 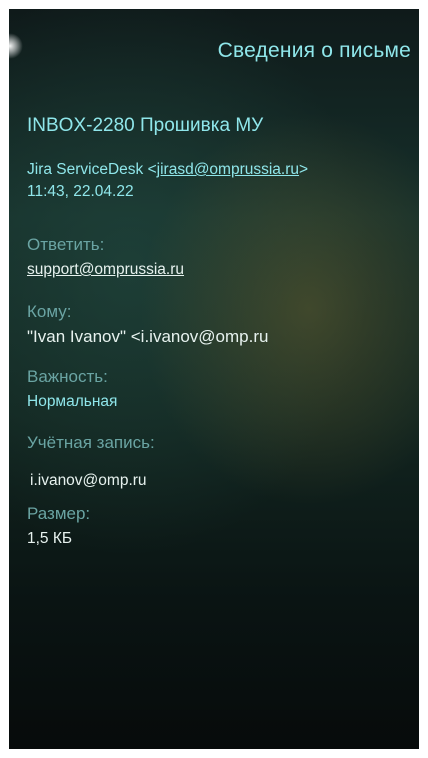 What do you see at coordinates (16, 46) in the screenshot?
I see `pulley-menu-indicator` at bounding box center [16, 46].